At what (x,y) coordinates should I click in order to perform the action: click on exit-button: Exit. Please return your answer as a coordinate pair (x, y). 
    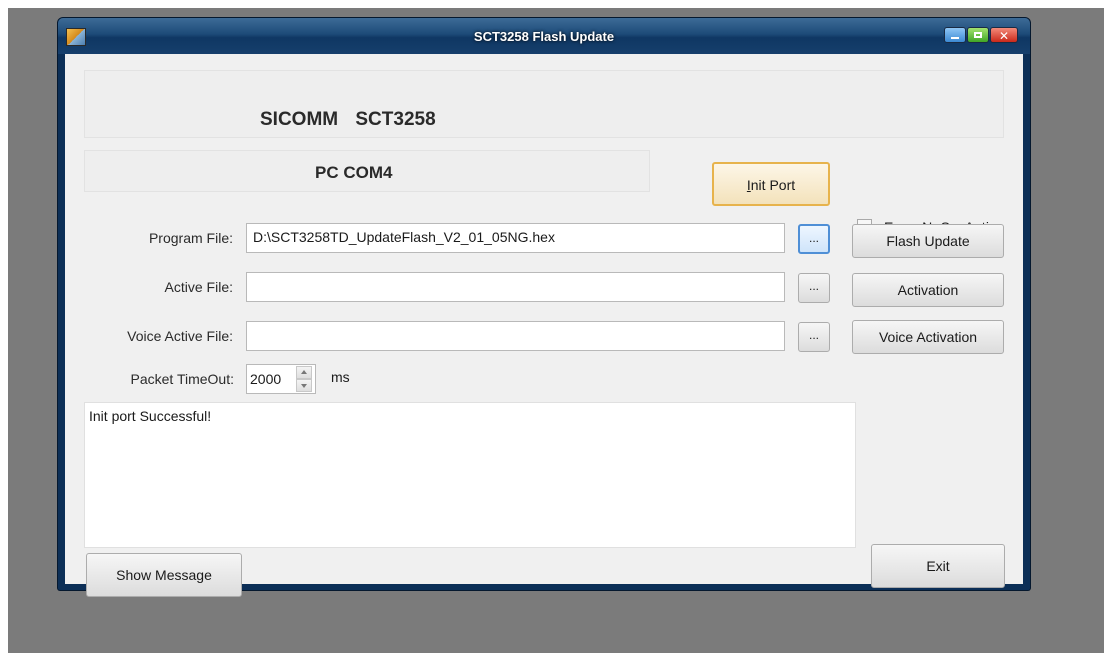
    Looking at the image, I should click on (938, 566).